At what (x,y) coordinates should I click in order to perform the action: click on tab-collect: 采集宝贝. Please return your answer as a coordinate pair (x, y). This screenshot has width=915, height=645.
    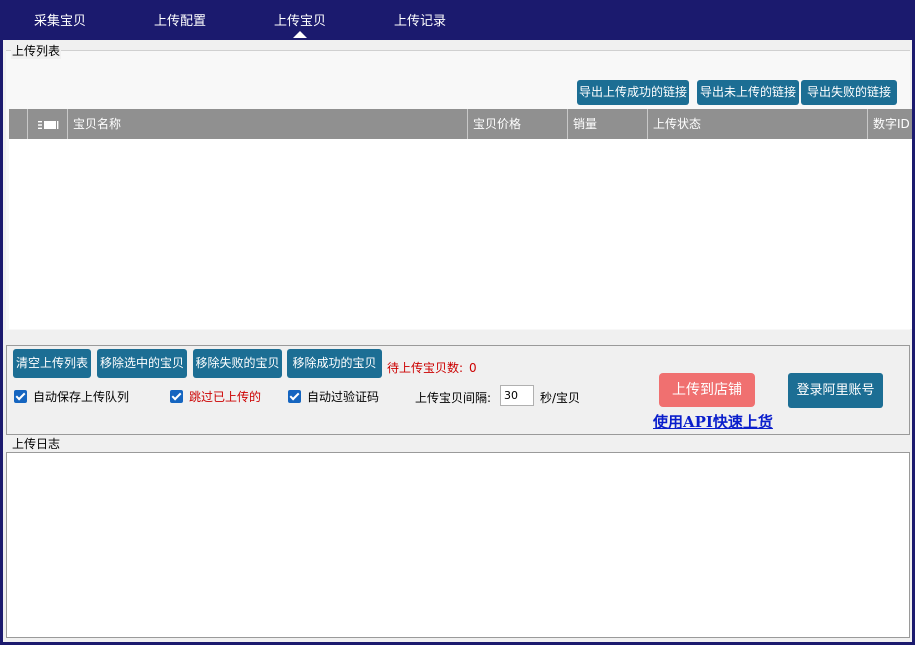
    Looking at the image, I should click on (60, 19).